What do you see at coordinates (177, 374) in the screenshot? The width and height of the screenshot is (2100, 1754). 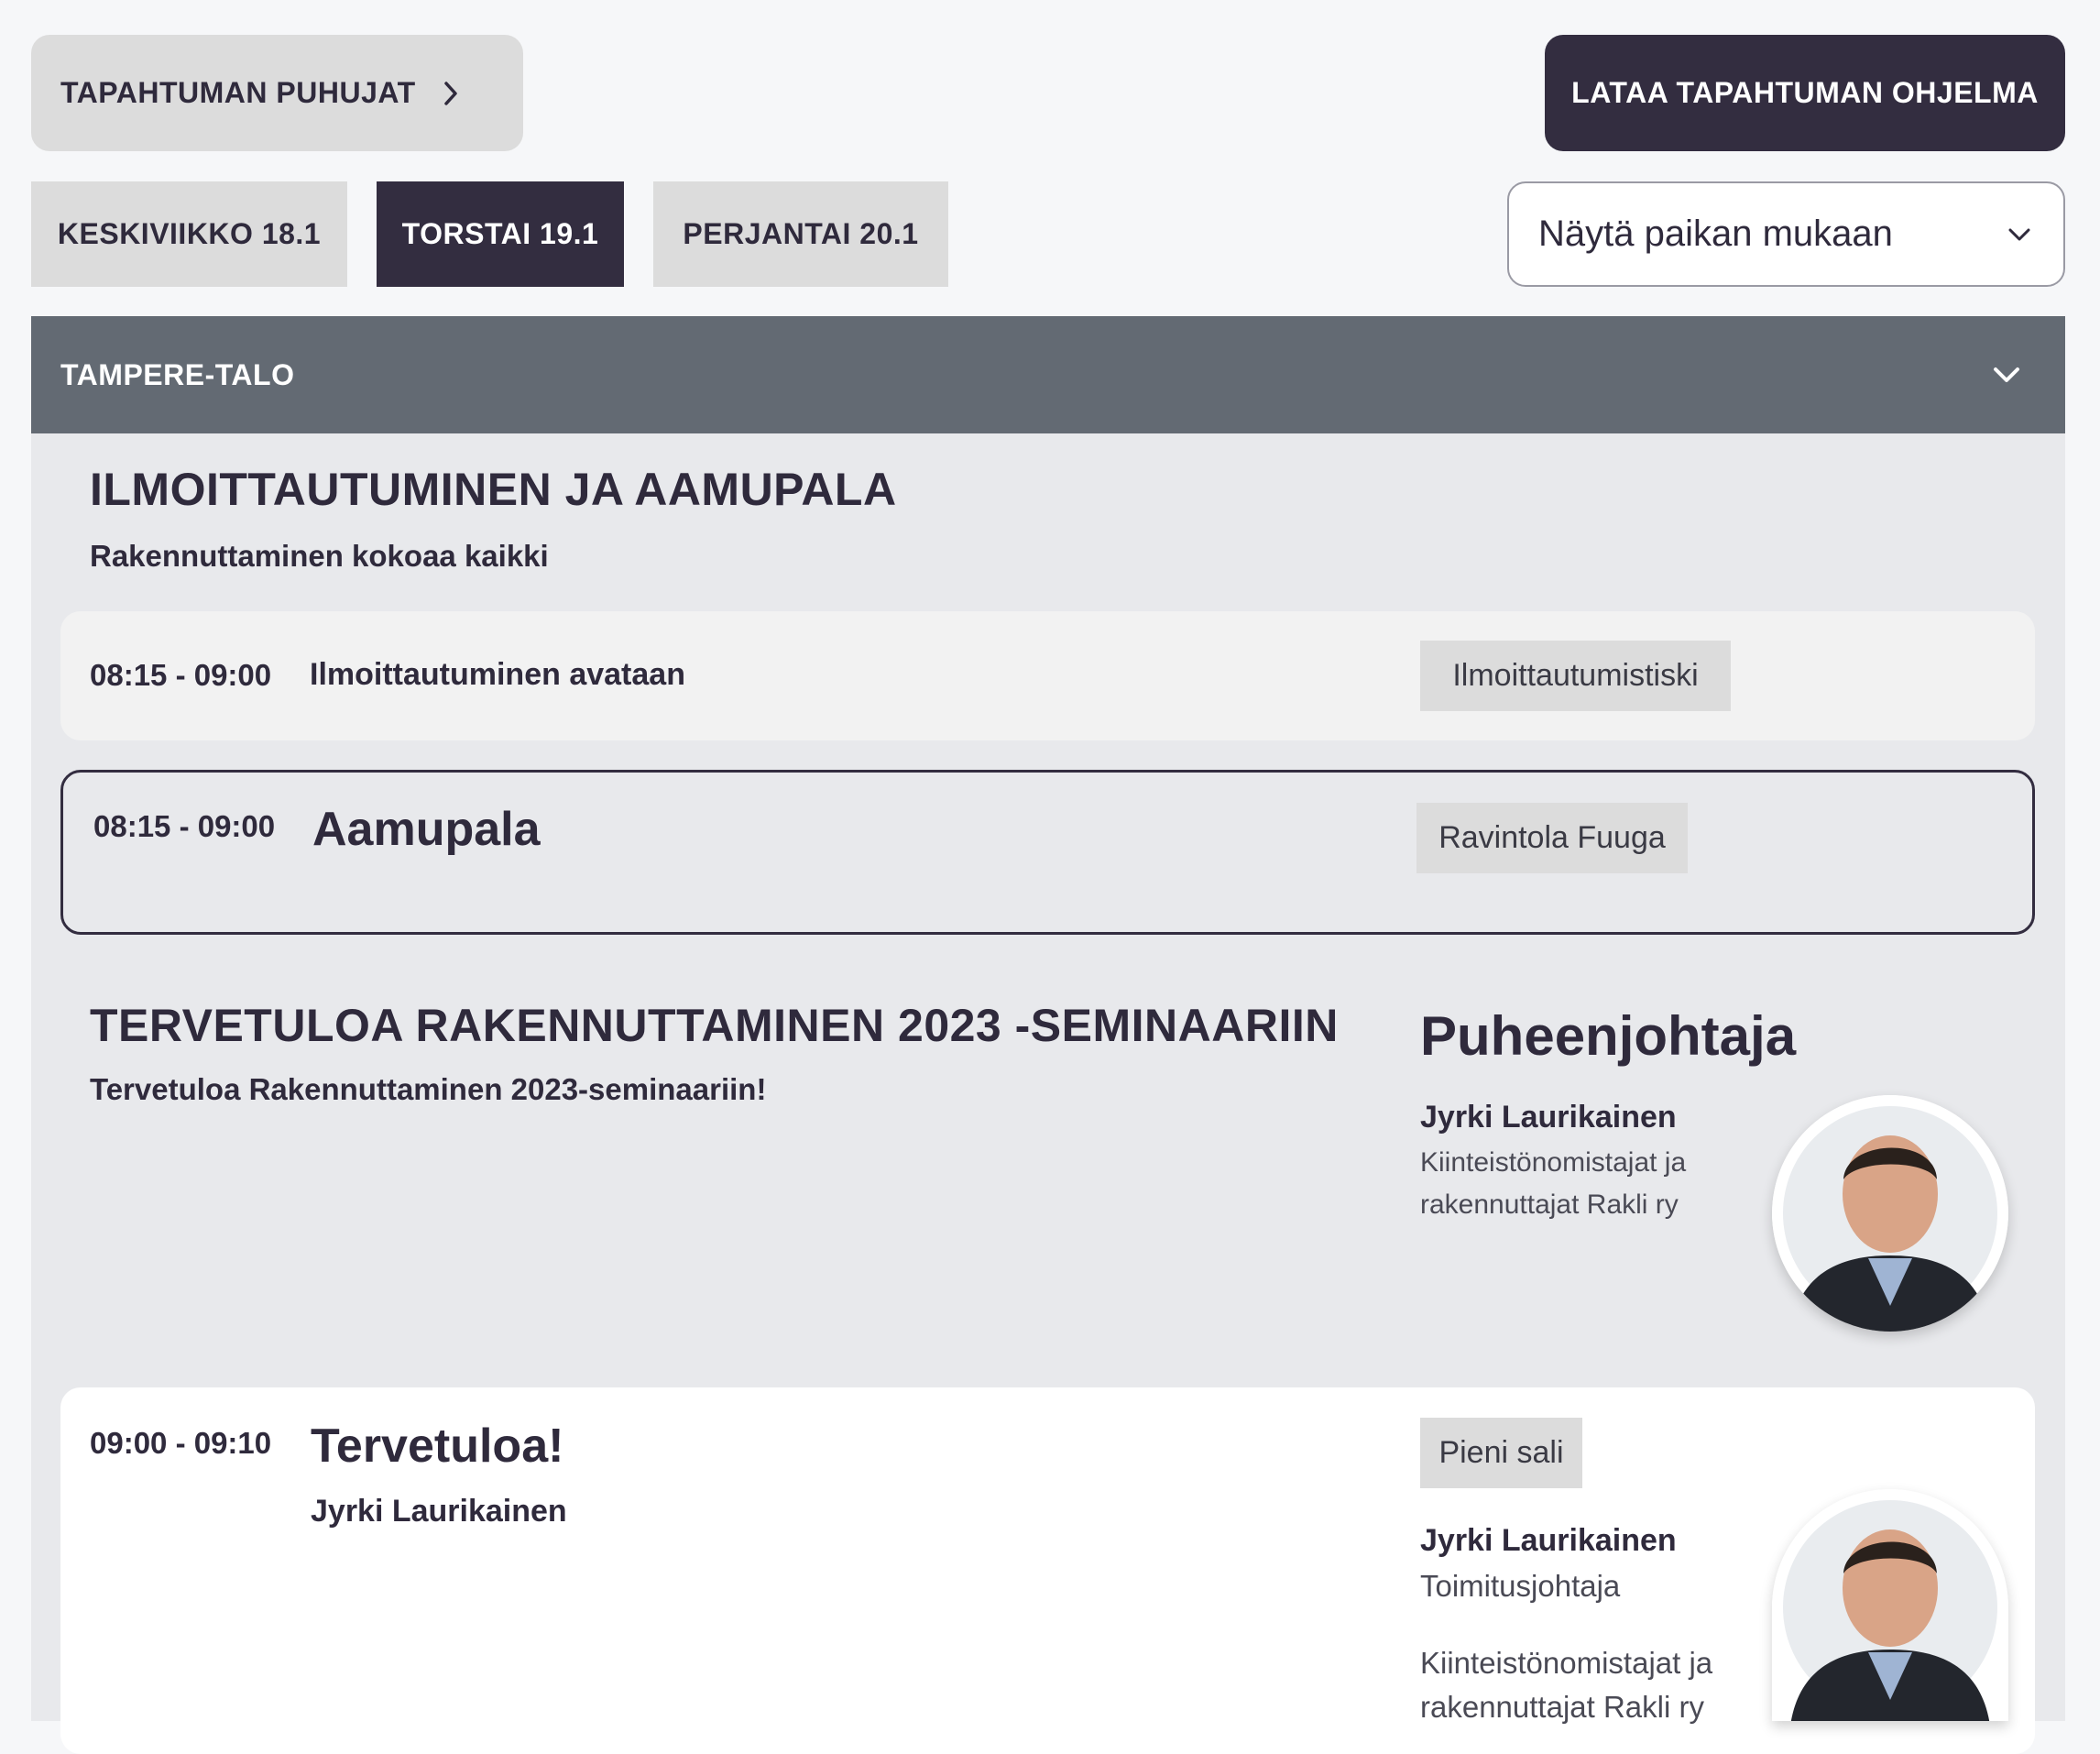 I see `venue-name: TAMPERE-TALO` at bounding box center [177, 374].